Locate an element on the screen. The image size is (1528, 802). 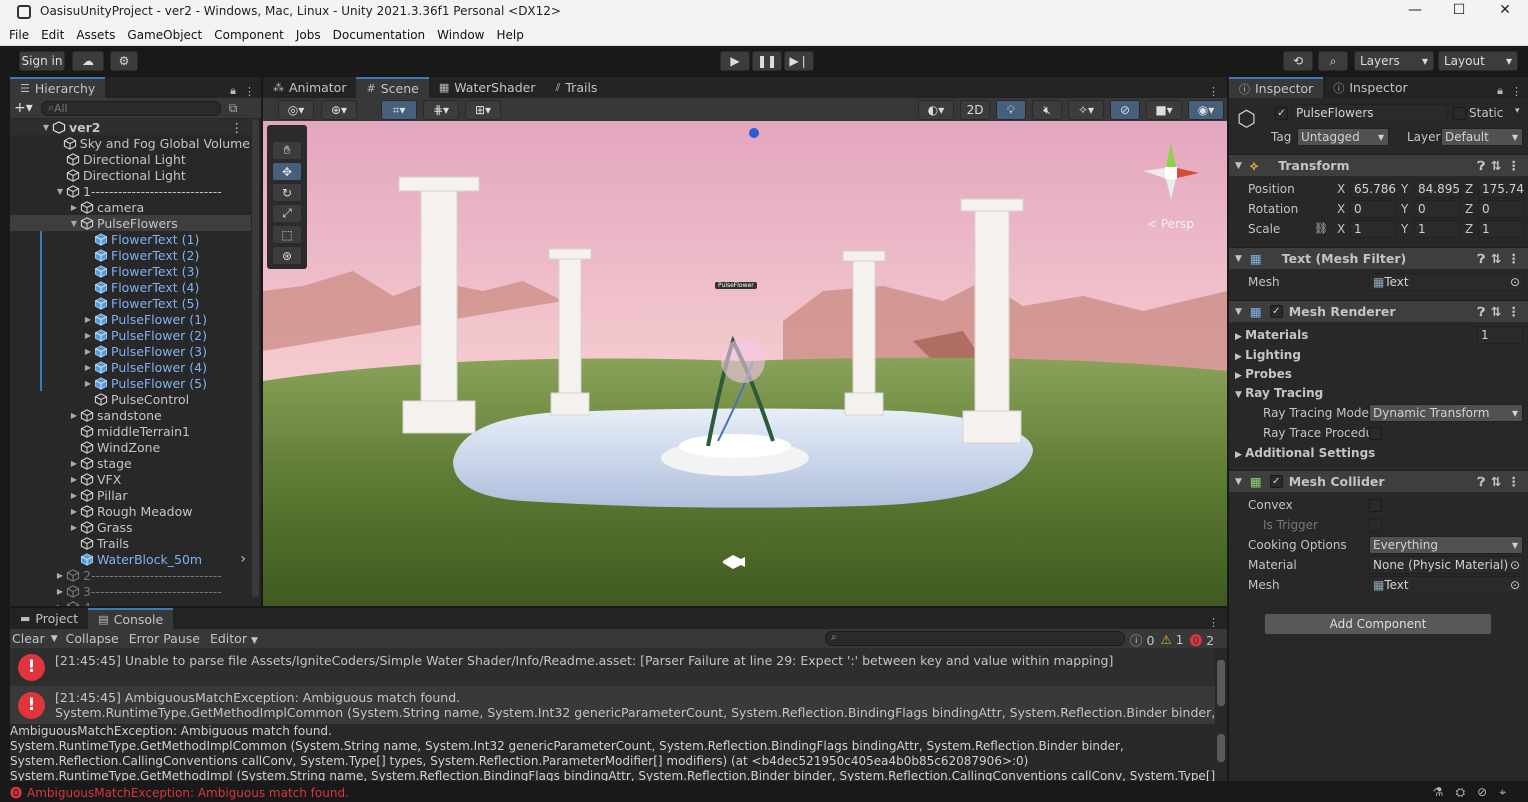
add-plus-icon: +▾ is located at coordinates (23, 108).